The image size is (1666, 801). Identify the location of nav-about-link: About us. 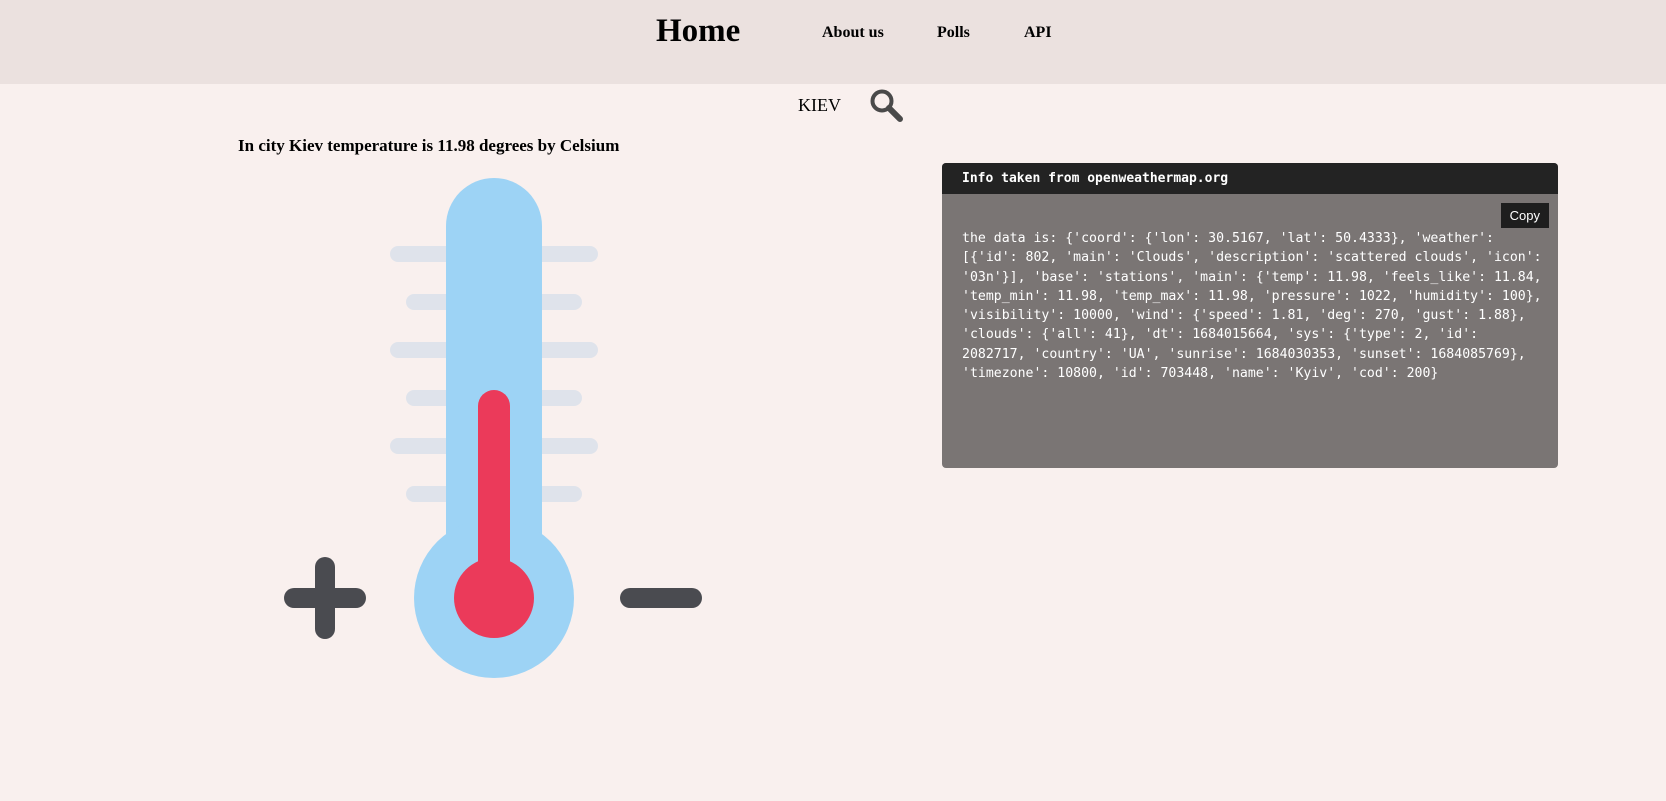
(853, 33).